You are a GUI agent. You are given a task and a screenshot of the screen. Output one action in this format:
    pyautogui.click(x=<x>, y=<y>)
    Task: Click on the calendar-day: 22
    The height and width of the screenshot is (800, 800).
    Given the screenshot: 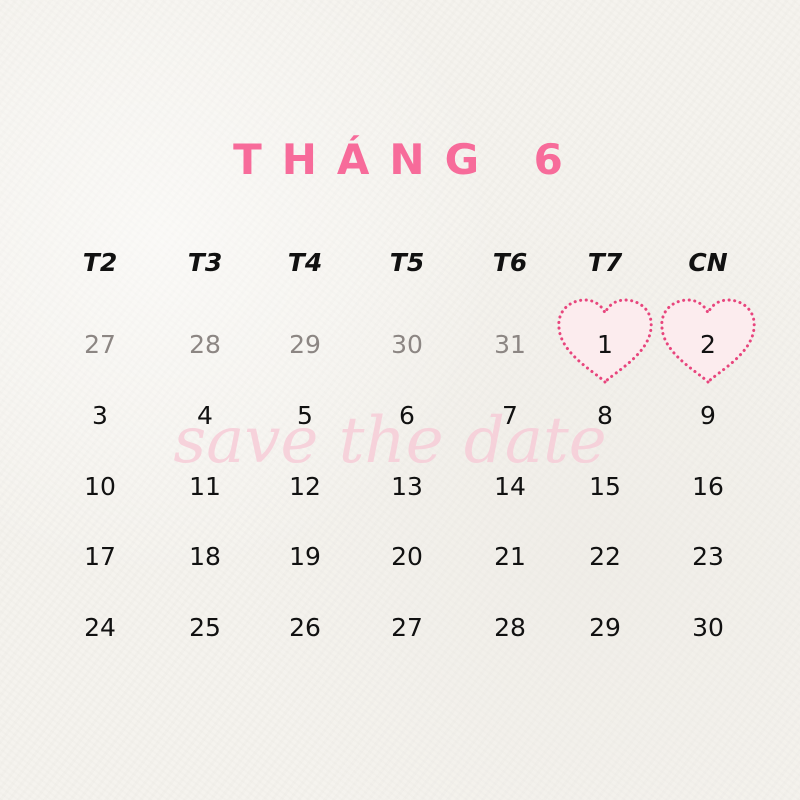 What is the action you would take?
    pyautogui.click(x=605, y=556)
    